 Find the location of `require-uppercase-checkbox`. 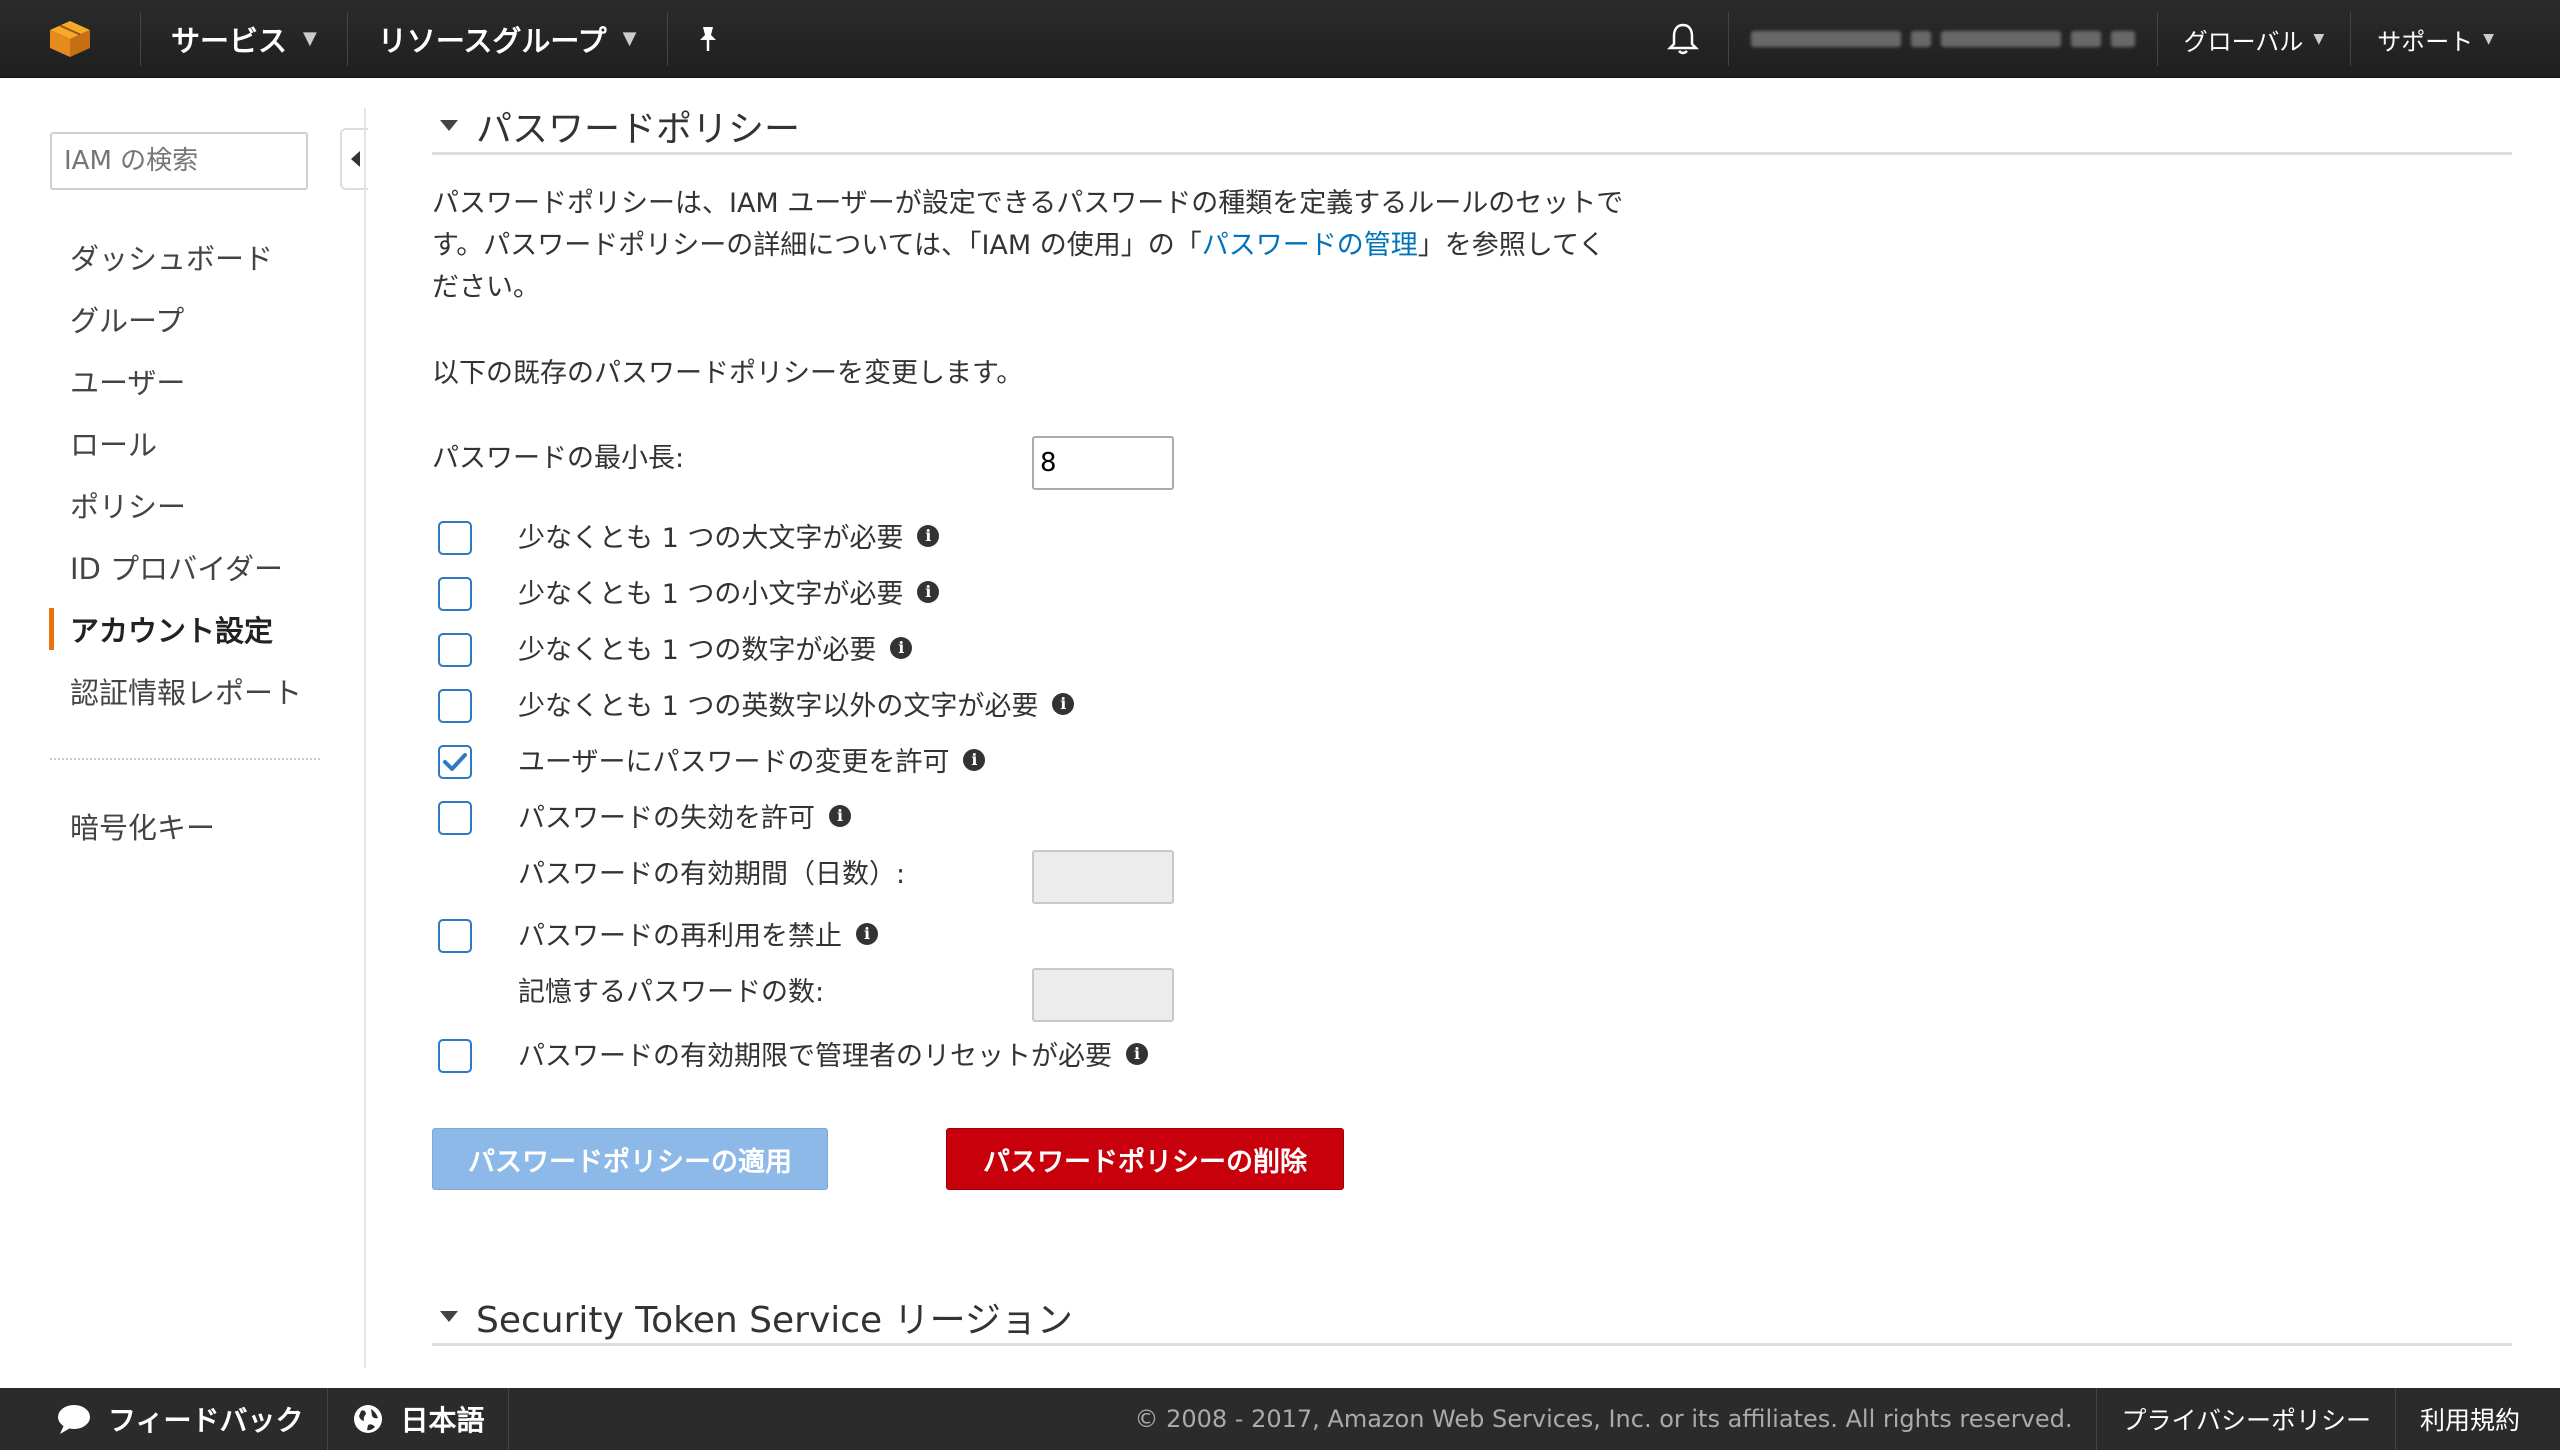

require-uppercase-checkbox is located at coordinates (455, 538).